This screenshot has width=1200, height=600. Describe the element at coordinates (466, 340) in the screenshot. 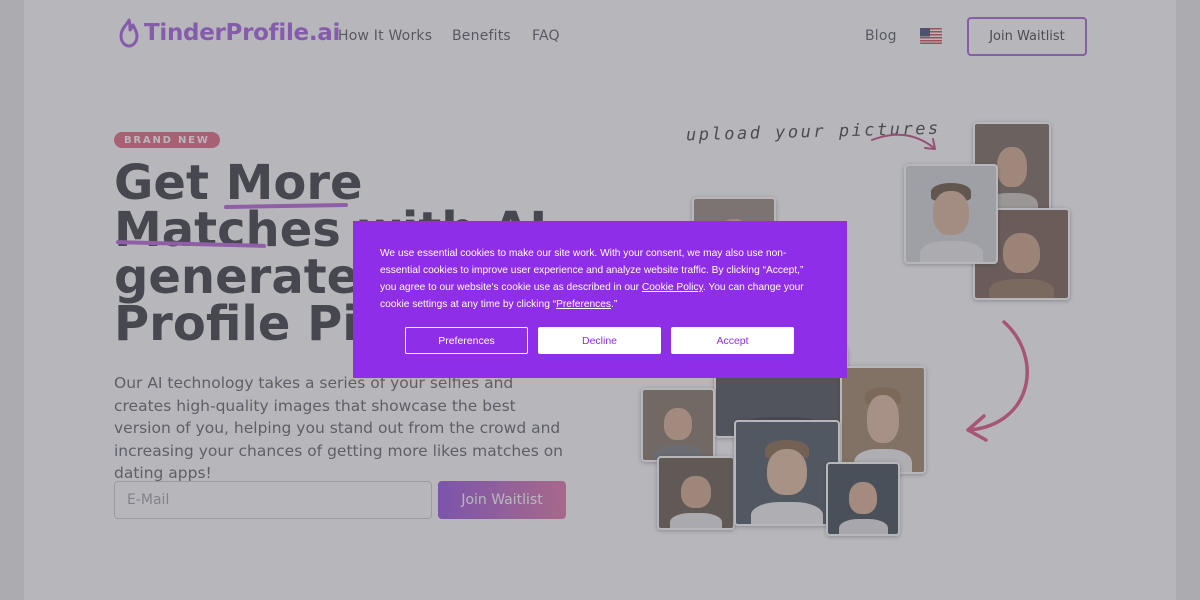

I see `preferences-button: Preferences` at that location.